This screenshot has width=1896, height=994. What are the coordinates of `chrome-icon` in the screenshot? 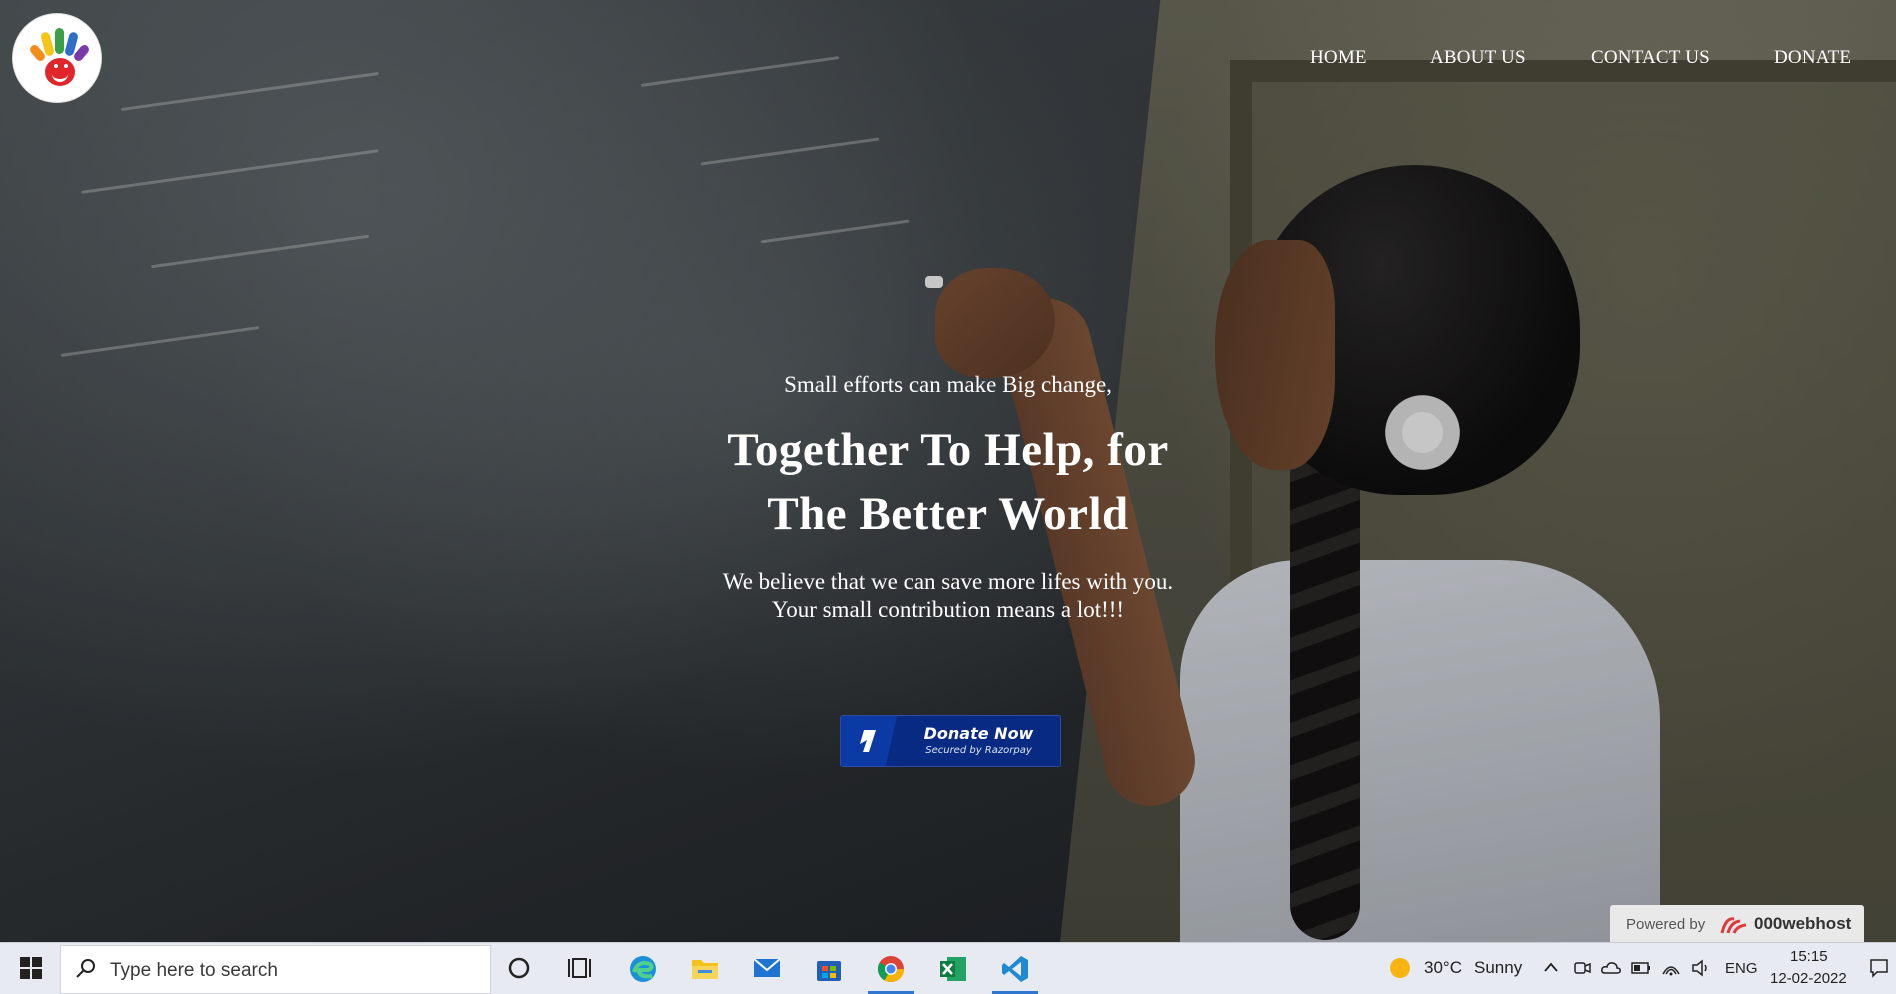 It's located at (891, 969).